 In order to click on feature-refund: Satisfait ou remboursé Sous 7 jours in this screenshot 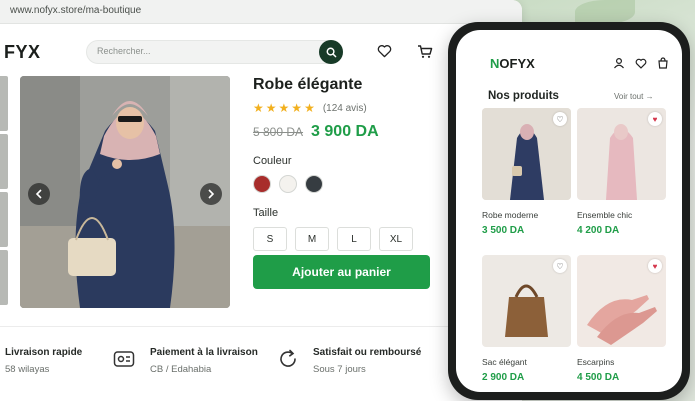, I will do `click(367, 361)`.